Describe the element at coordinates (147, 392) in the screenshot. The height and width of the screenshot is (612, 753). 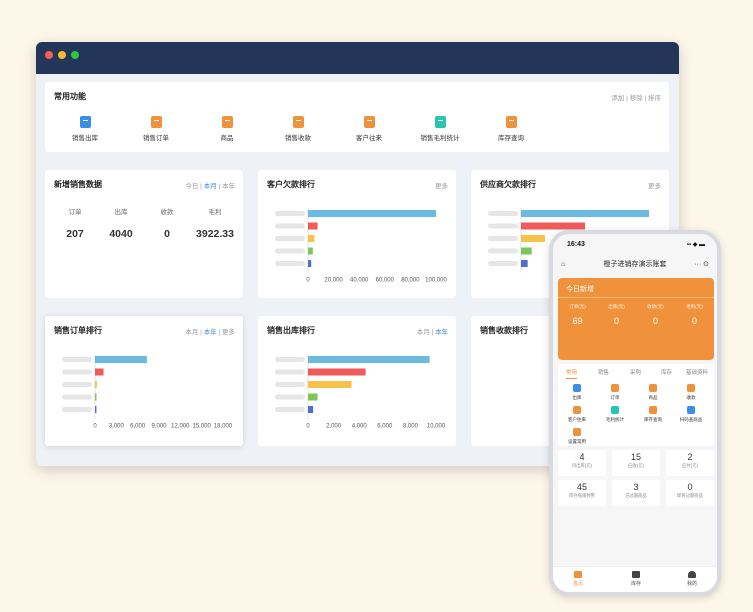
I see `order-rank-chart: 0 3,000 6,000 9,000 12,000 15,000 18,000` at that location.